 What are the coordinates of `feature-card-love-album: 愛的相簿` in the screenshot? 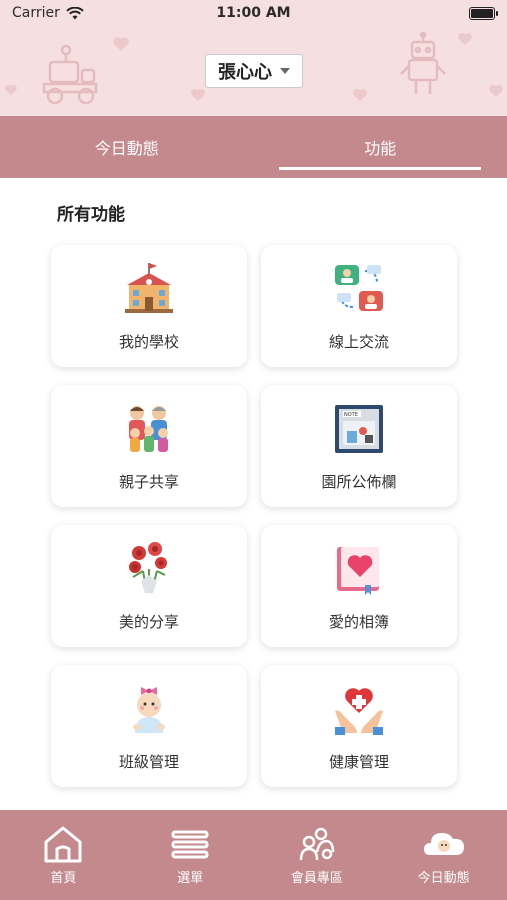 It's located at (359, 586).